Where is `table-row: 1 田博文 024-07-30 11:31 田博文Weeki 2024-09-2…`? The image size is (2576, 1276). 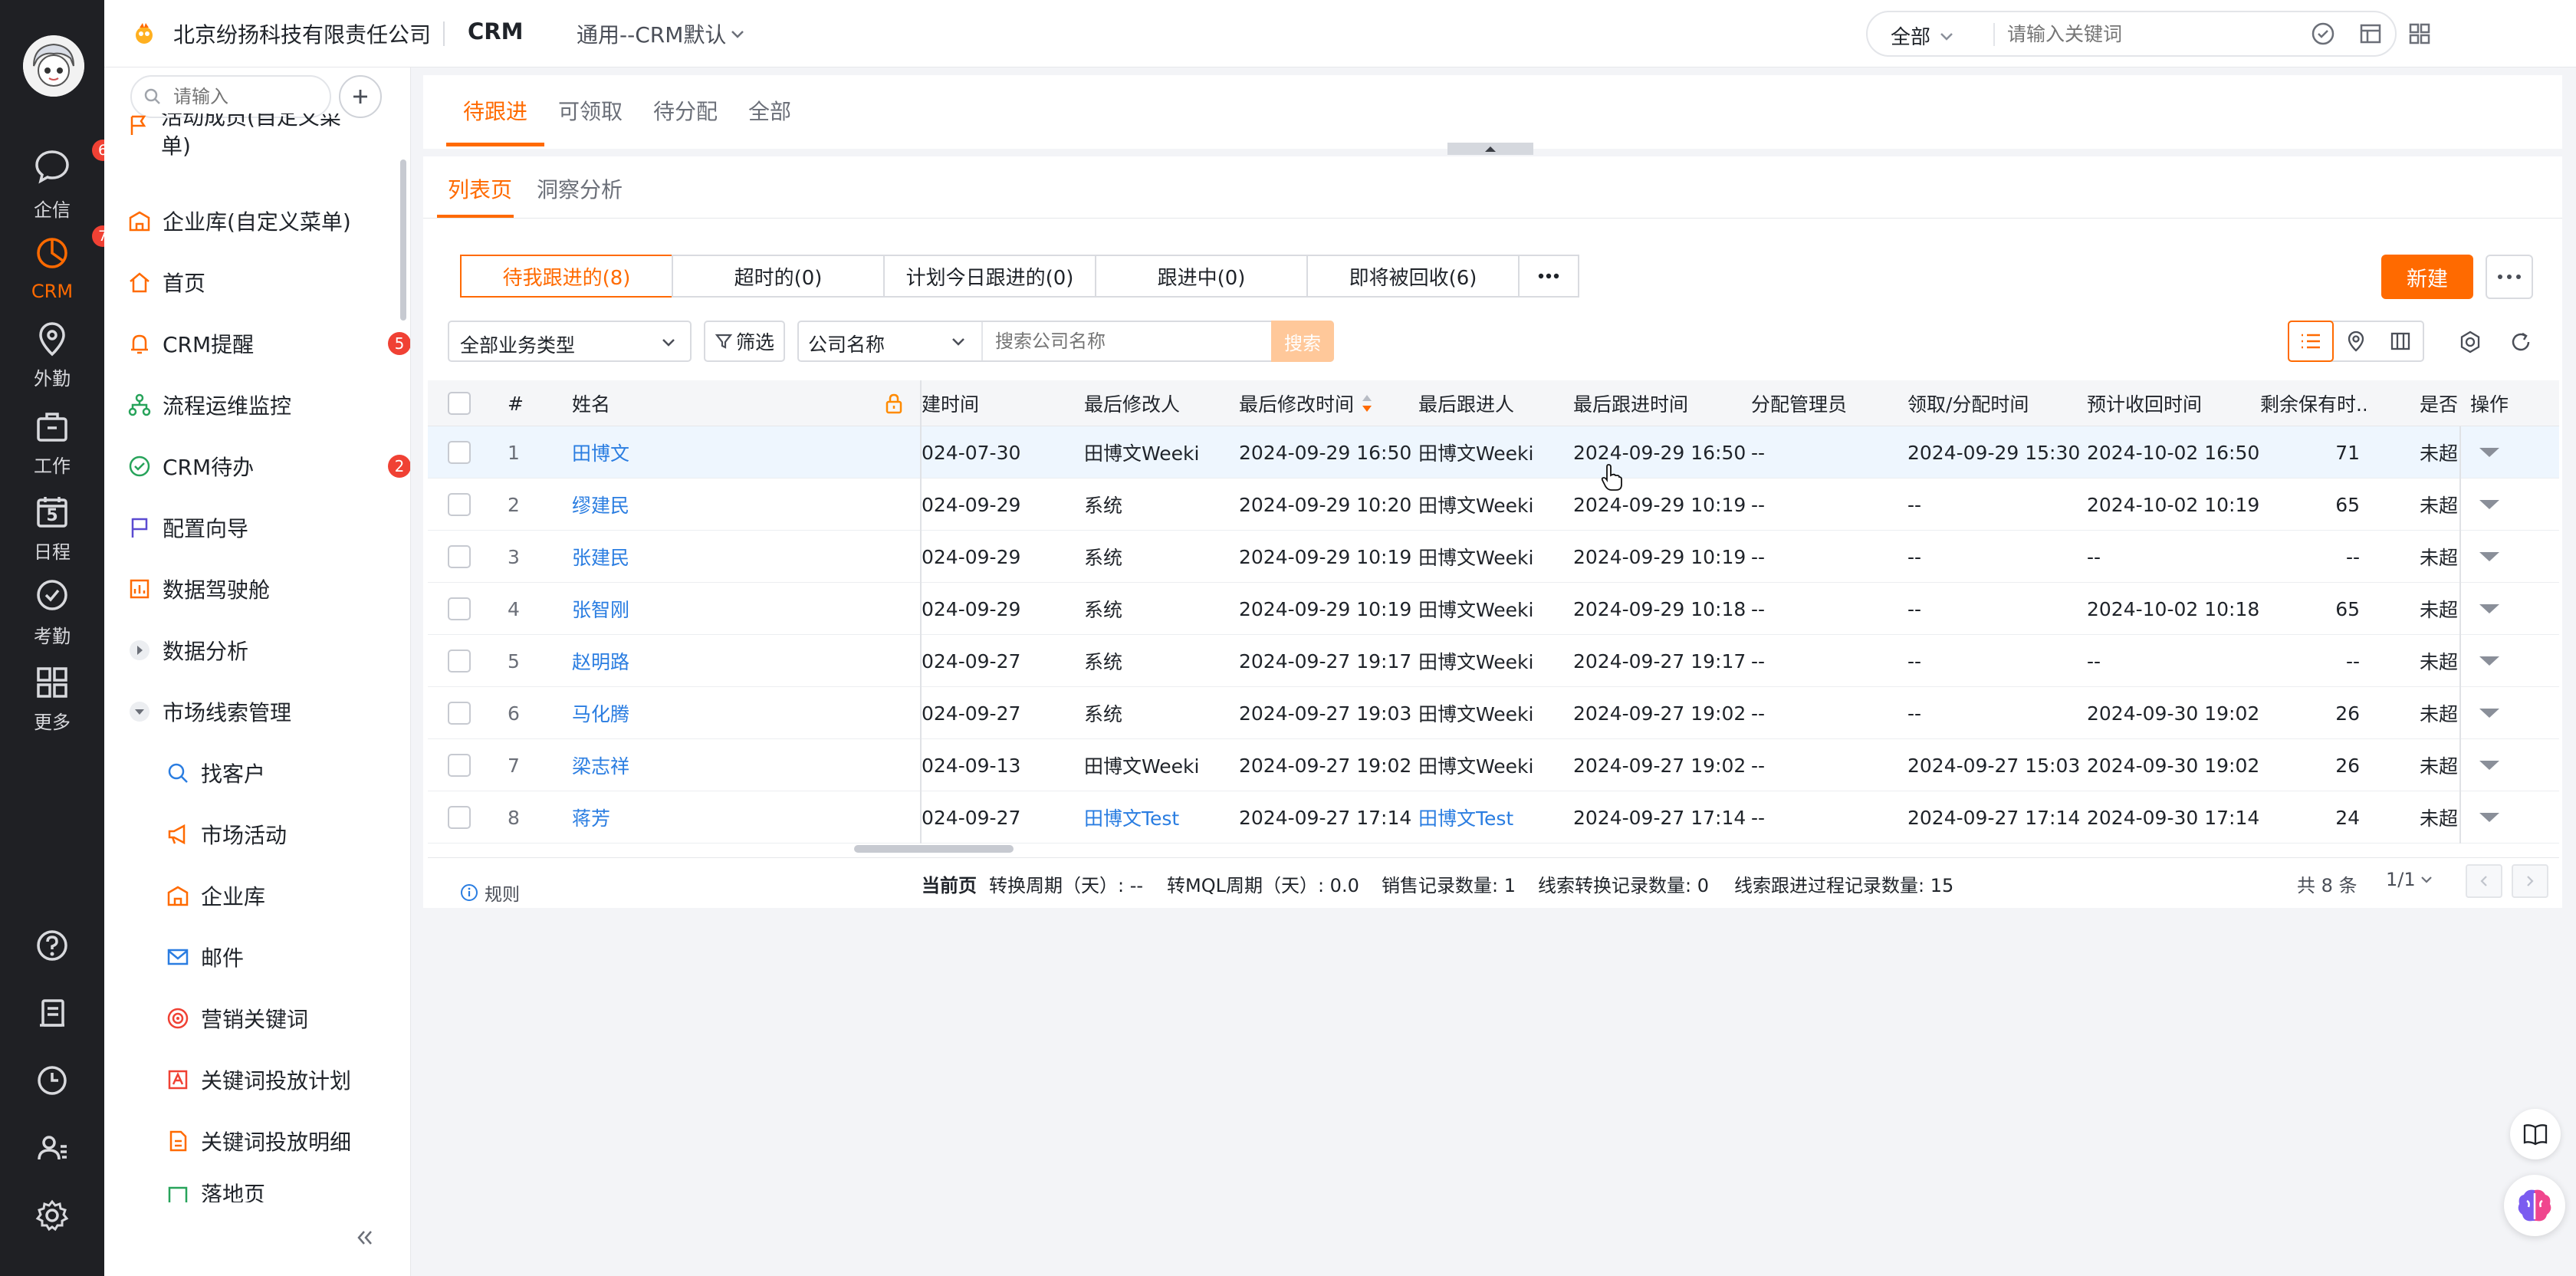
table-row: 1 田博文 024-07-30 11:31 田博文Weeki 2024-09-2… is located at coordinates (1493, 453).